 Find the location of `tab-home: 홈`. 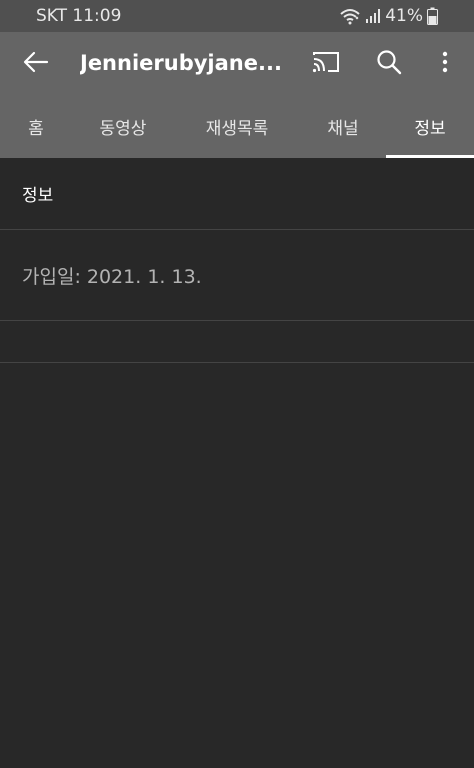

tab-home: 홈 is located at coordinates (36, 126).